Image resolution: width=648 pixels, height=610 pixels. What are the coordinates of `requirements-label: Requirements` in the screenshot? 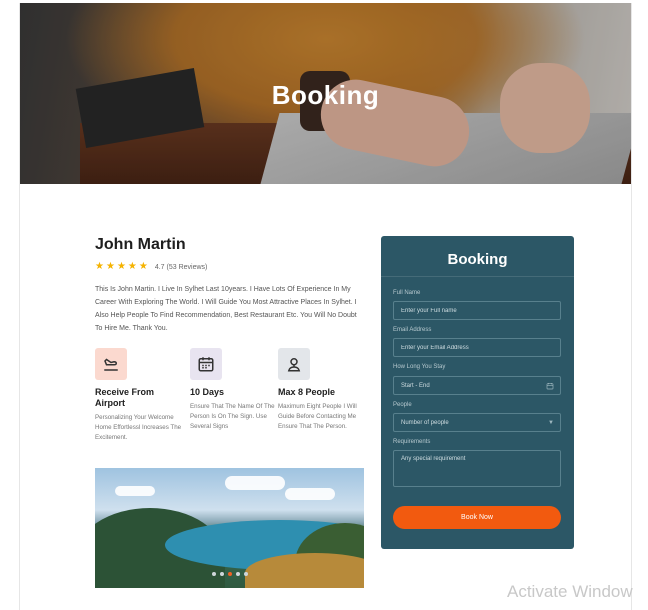 It's located at (412, 442).